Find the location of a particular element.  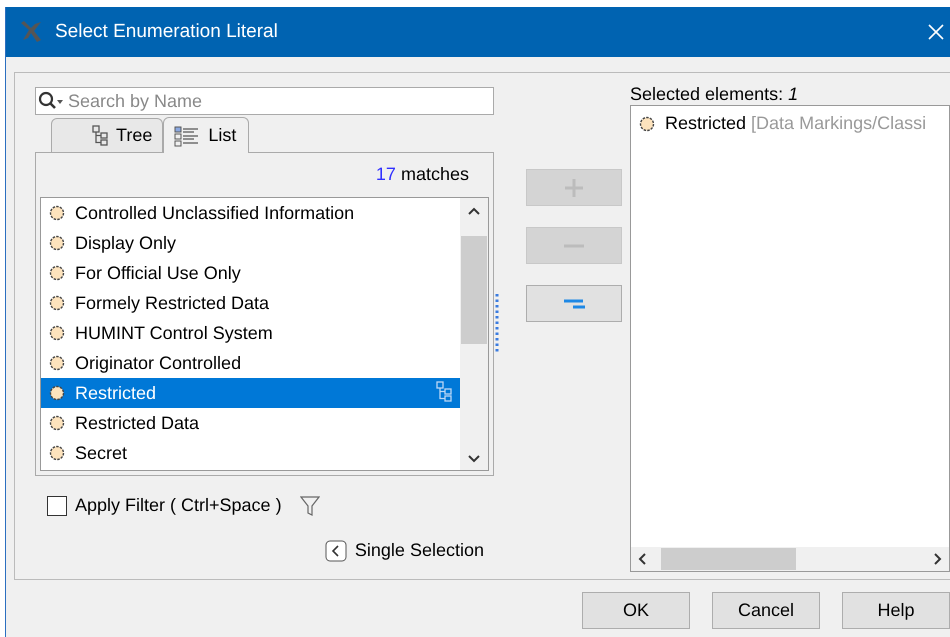

list-item: Controlled Unclassified Information is located at coordinates (250, 213).